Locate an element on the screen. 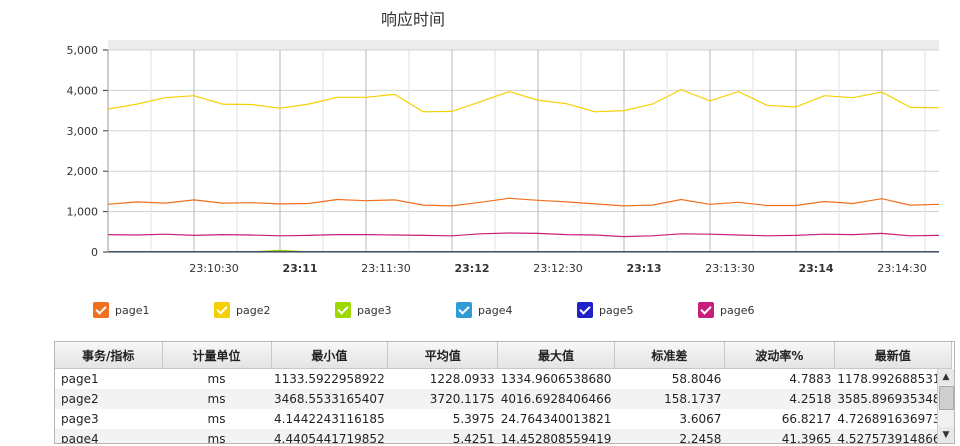  series-line-page1 is located at coordinates (523, 202).